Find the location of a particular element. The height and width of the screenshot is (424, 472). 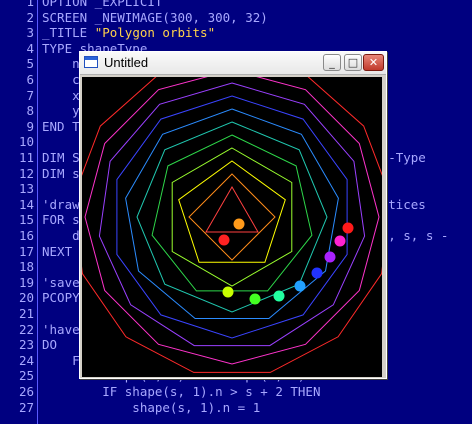

code-line: 23 DO is located at coordinates (28, 345).